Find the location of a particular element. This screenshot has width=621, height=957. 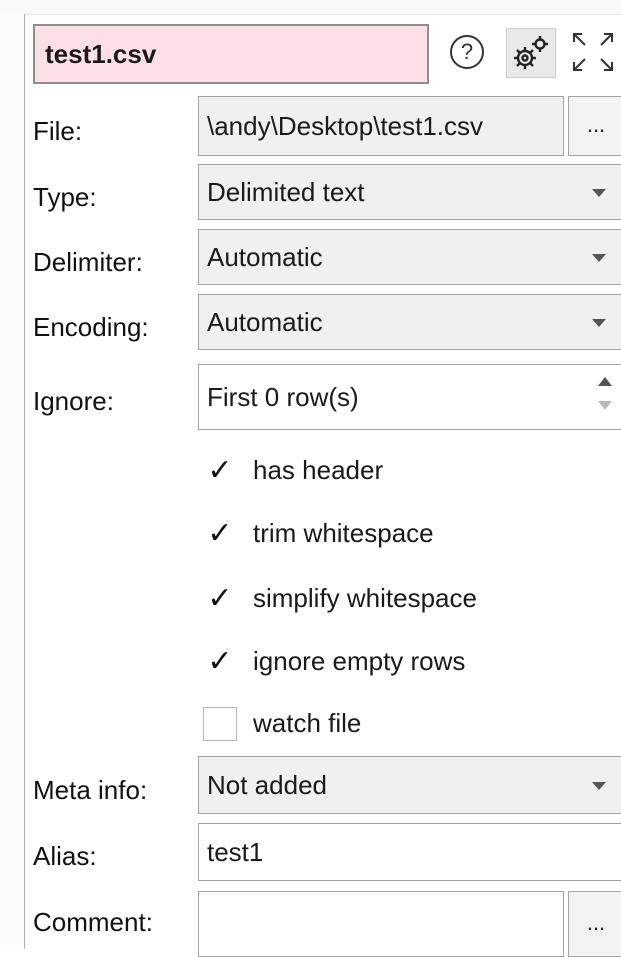

checkbox-label: watch file is located at coordinates (307, 723).